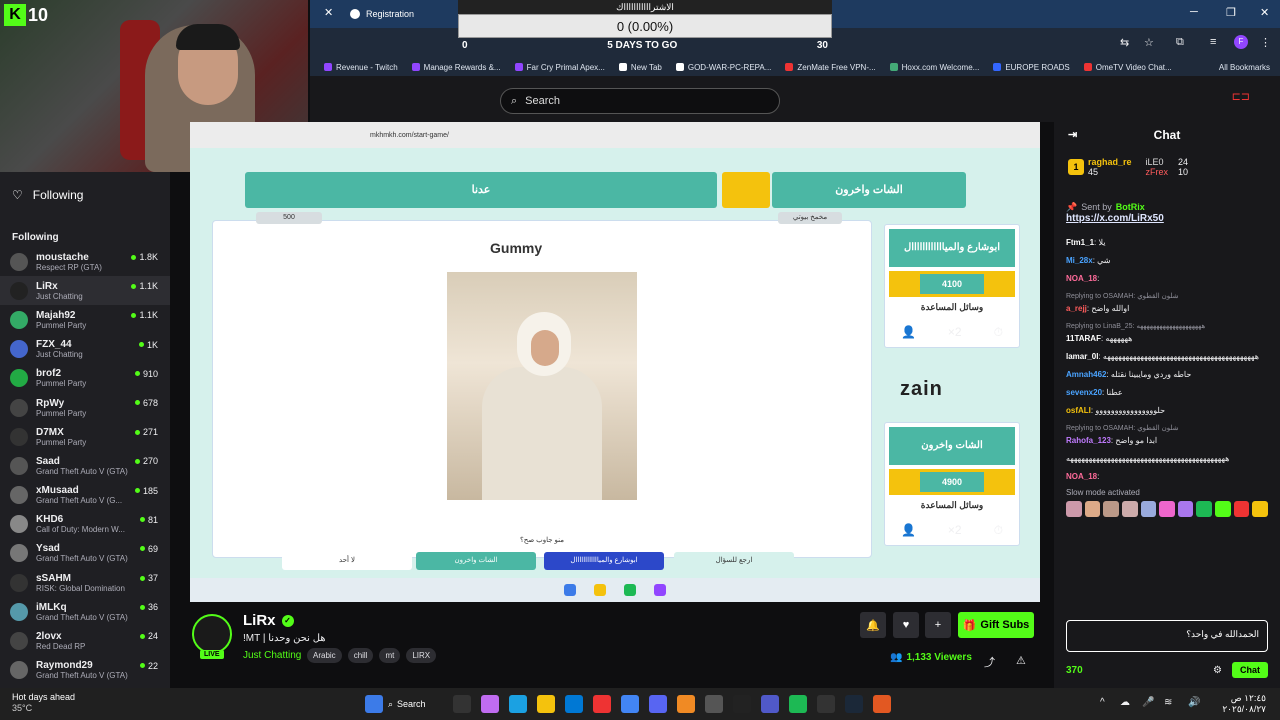 This screenshot has width=1280, height=720. Describe the element at coordinates (490, 704) in the screenshot. I see `copilot-icon` at that location.